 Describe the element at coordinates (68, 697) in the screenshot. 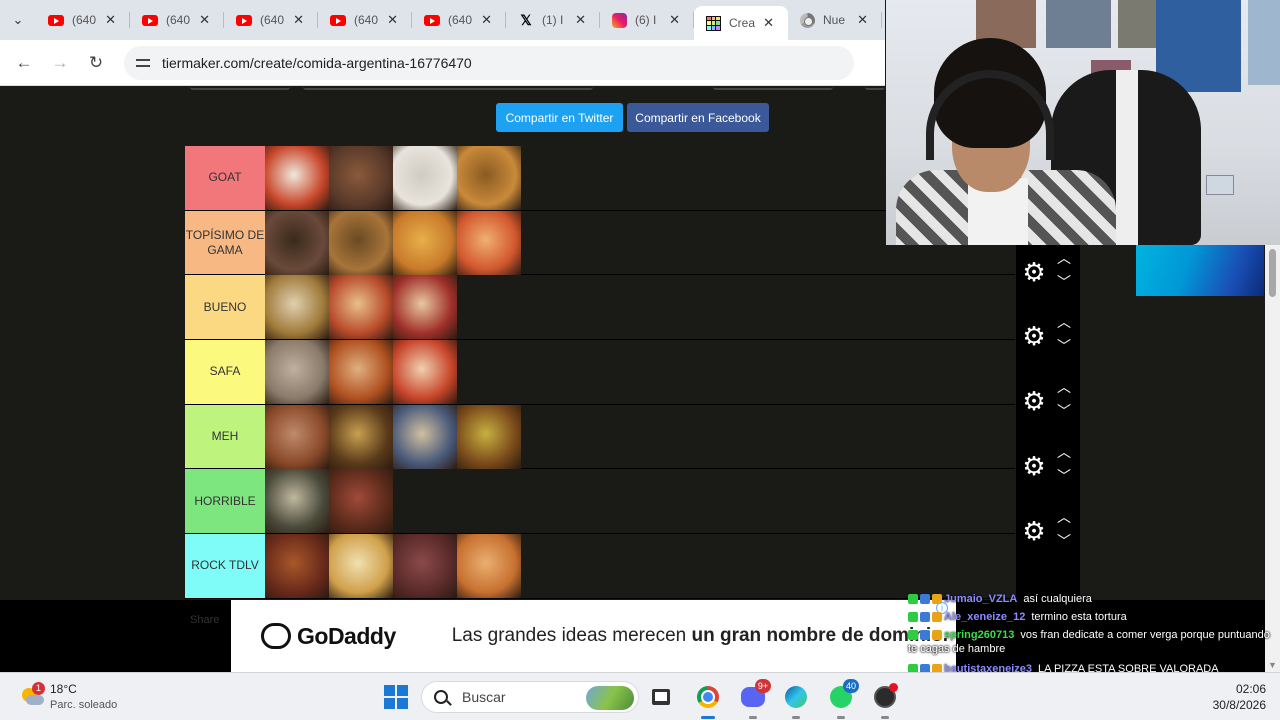

I see `weather-widget: 1 18°C Parc. soleado` at that location.